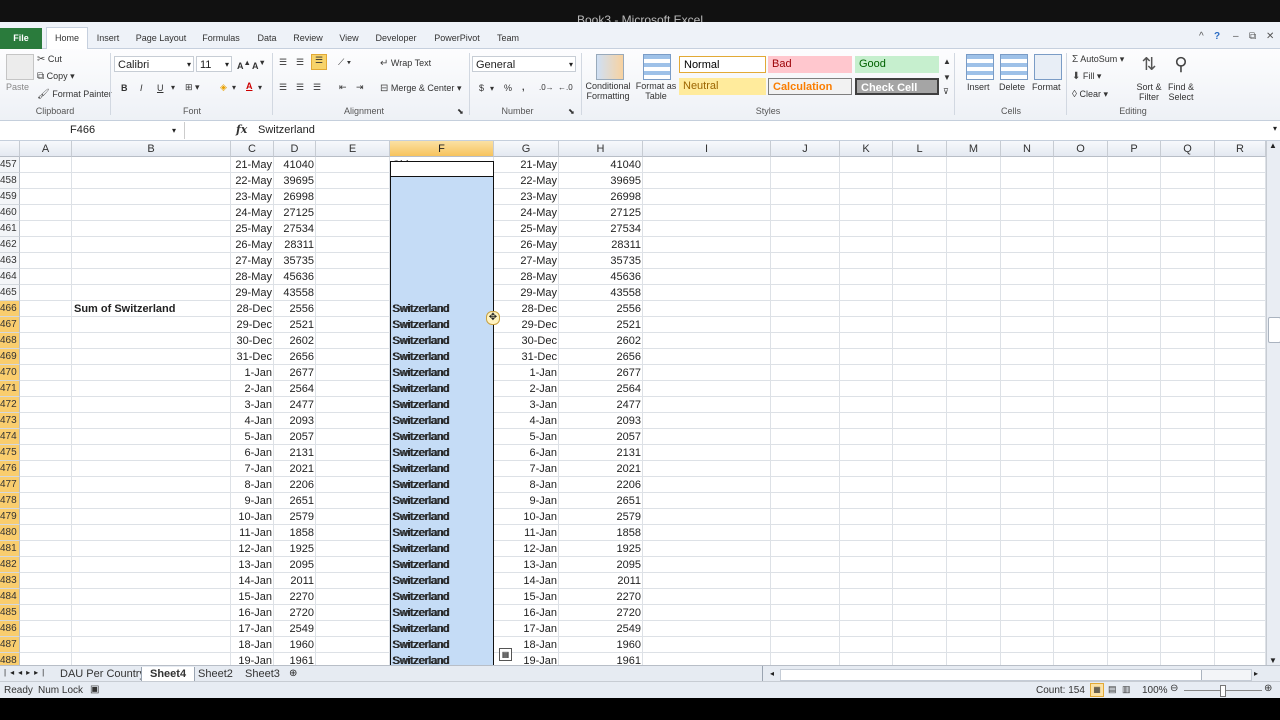 This screenshot has height=720, width=1280. I want to click on column-header-h: H, so click(601, 149).